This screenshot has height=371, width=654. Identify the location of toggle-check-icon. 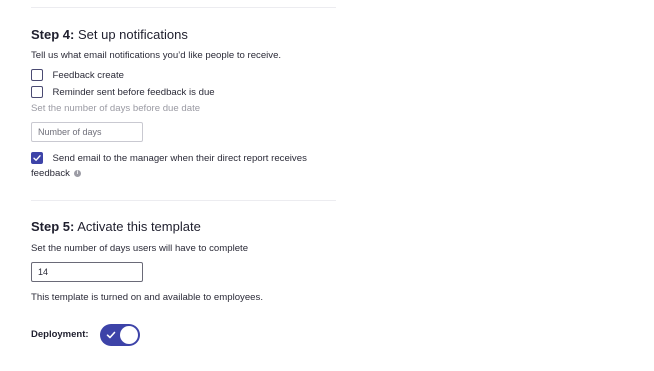
(111, 335).